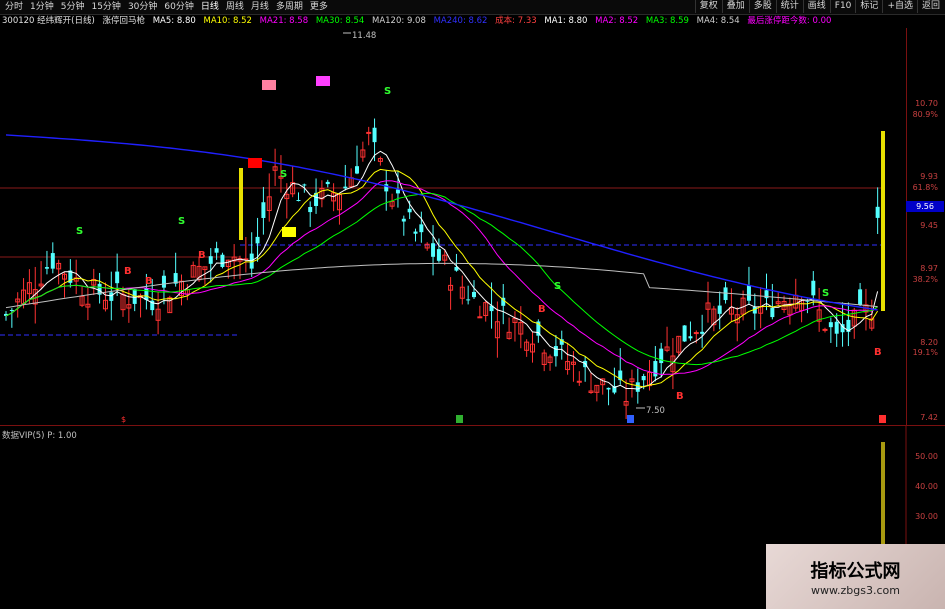 This screenshot has height=609, width=945. I want to click on a1-value: MA1: 8.80, so click(566, 21).